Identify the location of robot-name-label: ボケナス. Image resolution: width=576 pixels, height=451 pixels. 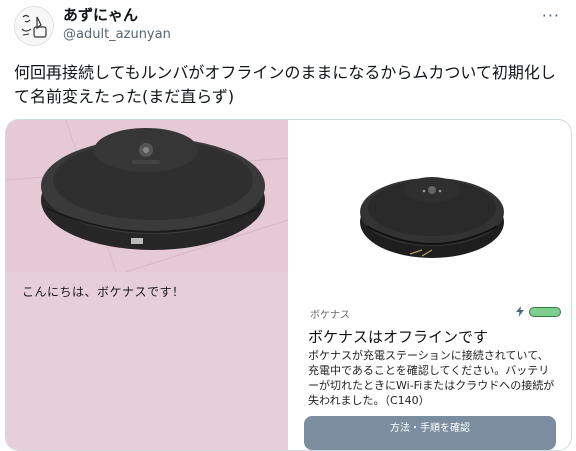
(330, 315).